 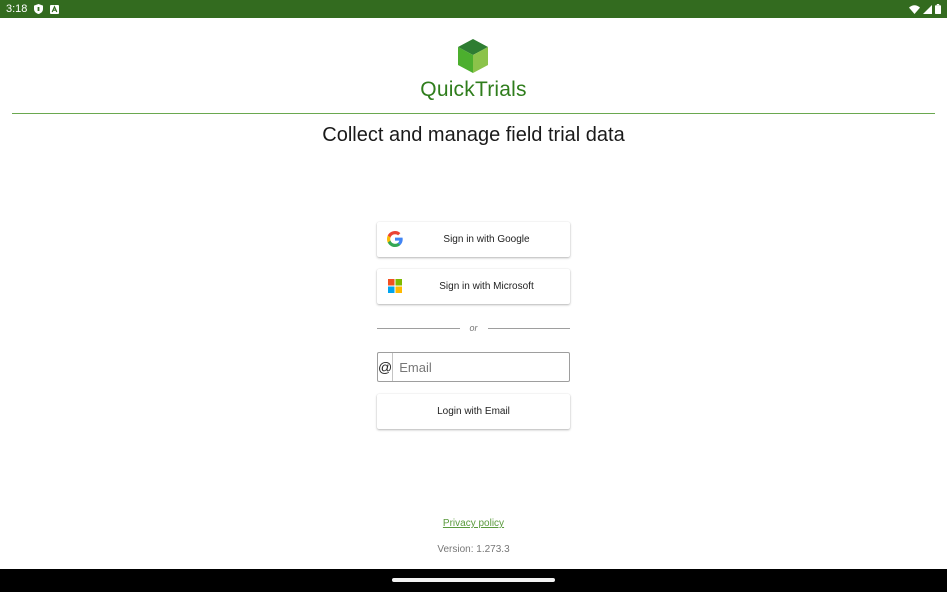 I want to click on or-label: or, so click(x=473, y=328).